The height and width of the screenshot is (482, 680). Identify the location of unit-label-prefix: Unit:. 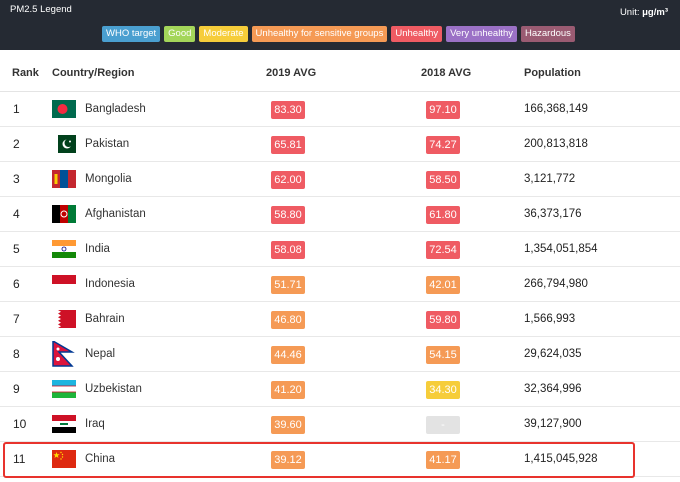
(629, 12).